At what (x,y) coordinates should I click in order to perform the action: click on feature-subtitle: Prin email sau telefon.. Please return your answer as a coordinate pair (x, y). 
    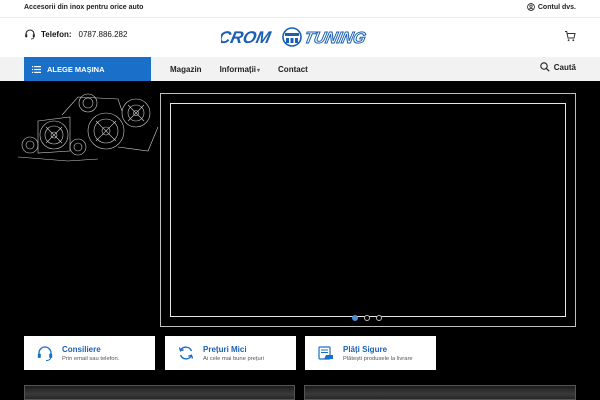
    Looking at the image, I should click on (91, 358).